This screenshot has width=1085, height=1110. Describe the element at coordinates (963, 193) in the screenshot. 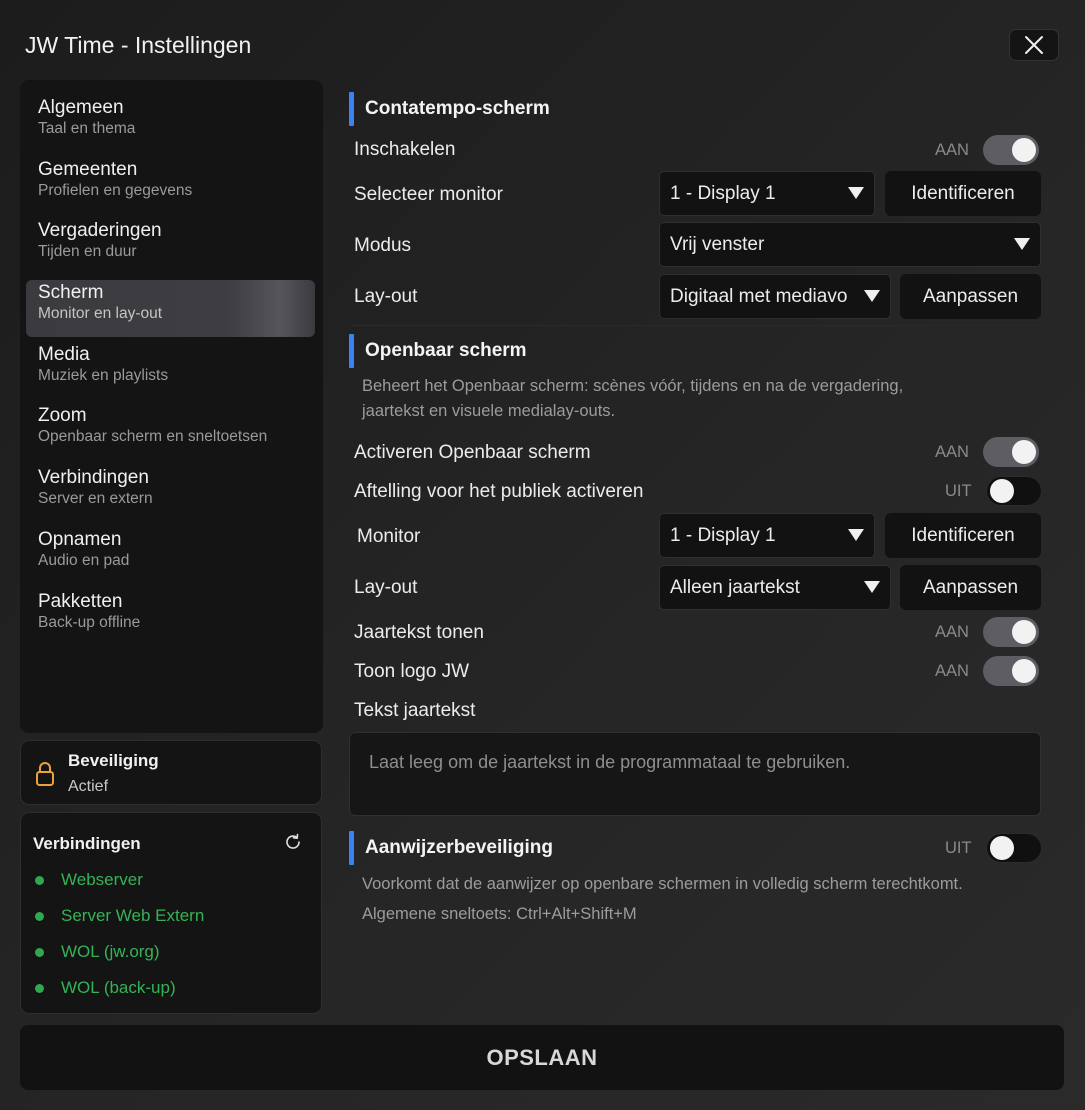

I see `identify-button: Identificeren` at that location.